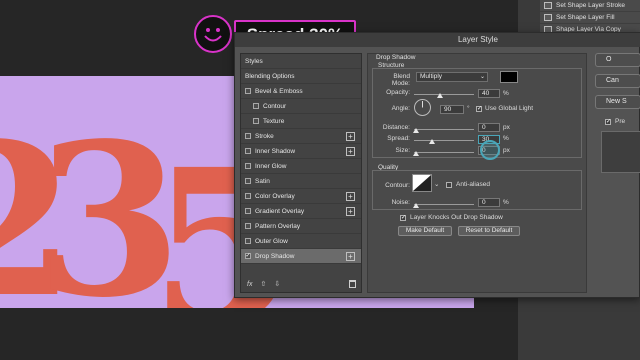 The image size is (640, 360). Describe the element at coordinates (416, 205) in the screenshot. I see `noise-slider-thumb` at that location.